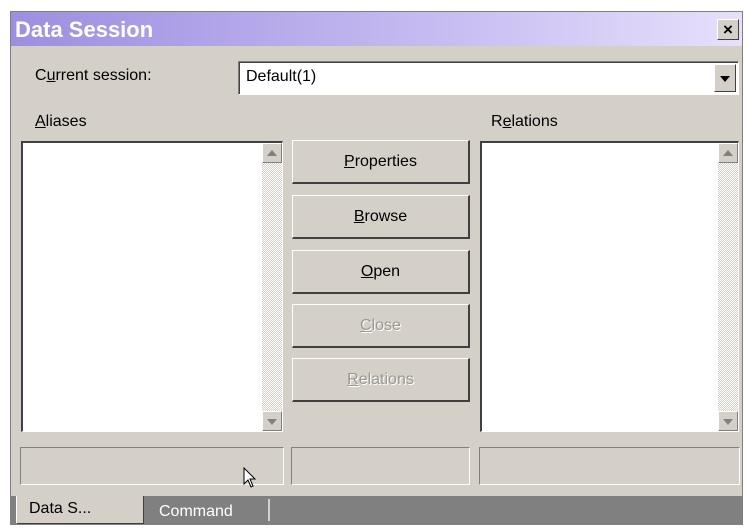 This screenshot has width=747, height=529. What do you see at coordinates (281, 76) in the screenshot?
I see `current-session-value: Default(1)` at bounding box center [281, 76].